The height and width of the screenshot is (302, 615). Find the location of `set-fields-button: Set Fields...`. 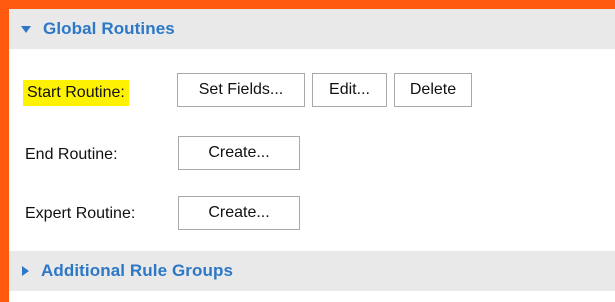

set-fields-button: Set Fields... is located at coordinates (241, 90).